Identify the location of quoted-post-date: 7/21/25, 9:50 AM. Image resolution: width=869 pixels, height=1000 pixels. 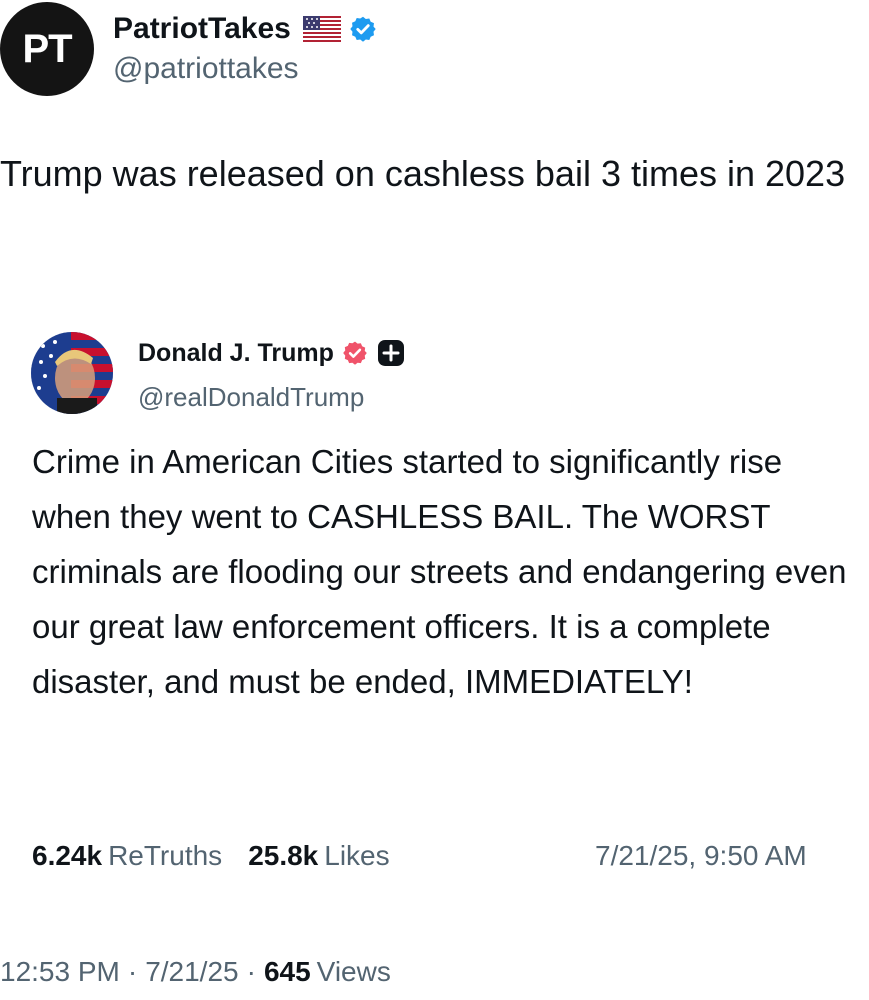
(701, 856).